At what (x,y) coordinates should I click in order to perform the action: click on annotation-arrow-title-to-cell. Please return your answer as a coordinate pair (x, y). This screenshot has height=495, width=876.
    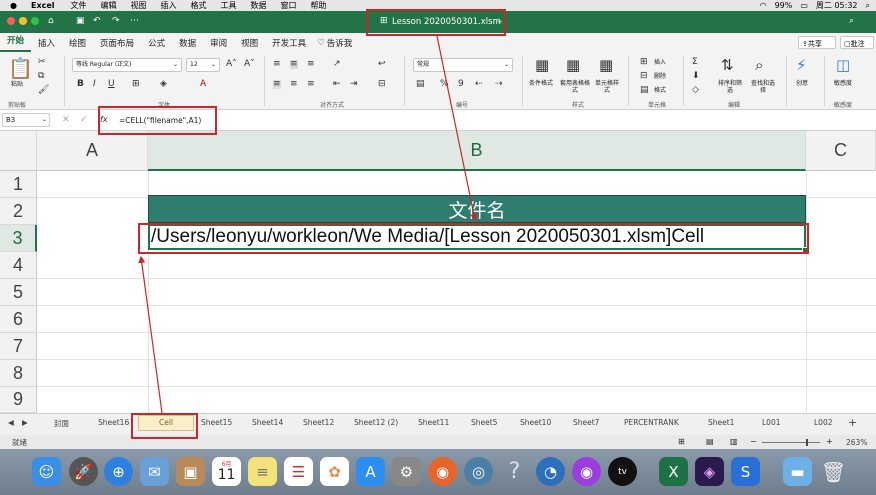
    Looking at the image, I should click on (457, 128).